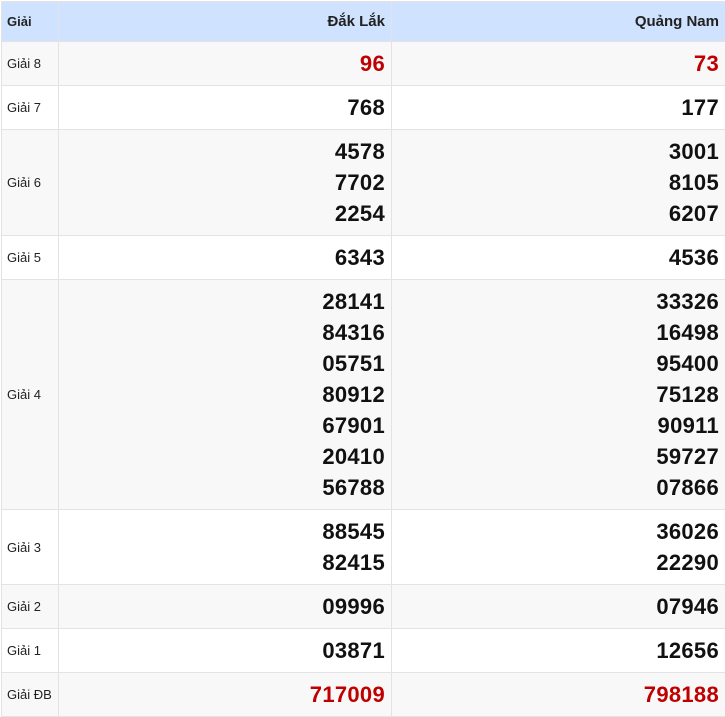 The image size is (725, 717). I want to click on dak-lak-numbers-cell: 28141843160575180912679012041056788, so click(225, 395).